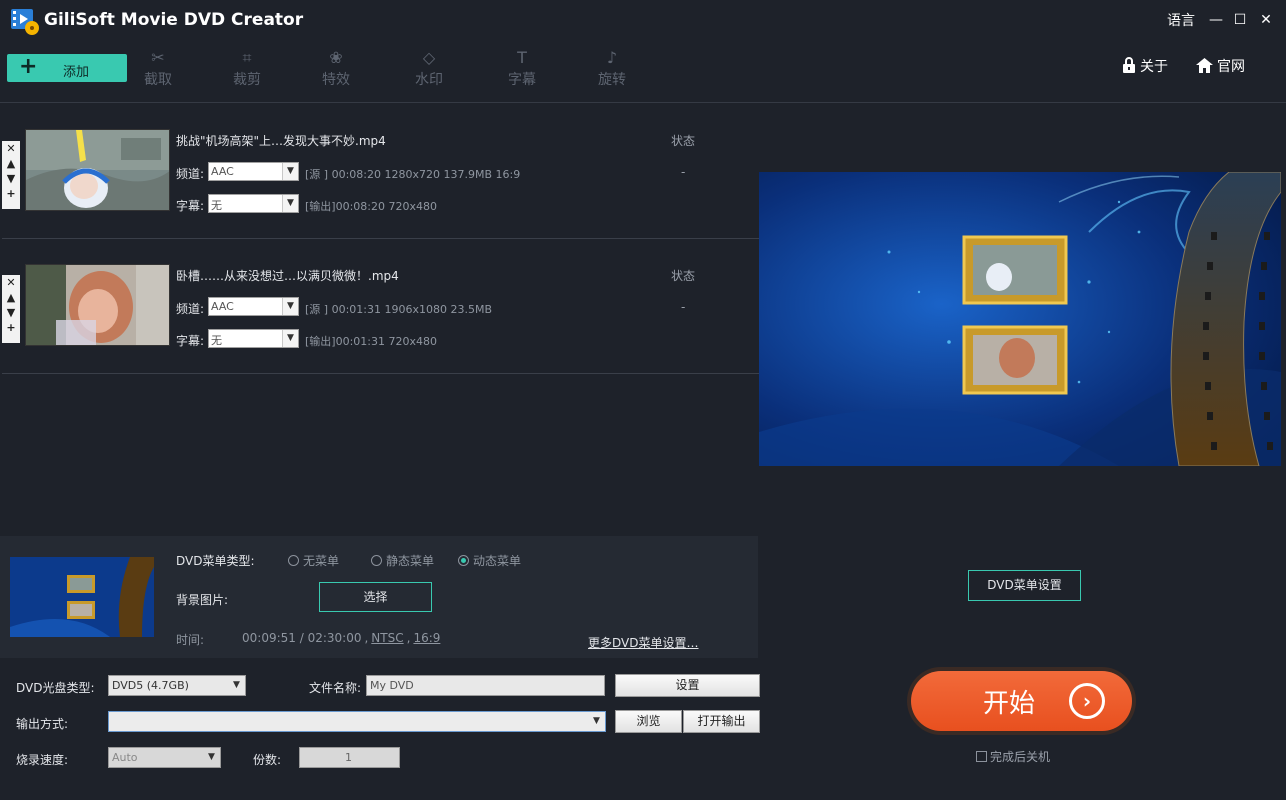 The image size is (1286, 800). What do you see at coordinates (150, 685) in the screenshot?
I see `disc-type-value: DVD5 (4.7GB)` at bounding box center [150, 685].